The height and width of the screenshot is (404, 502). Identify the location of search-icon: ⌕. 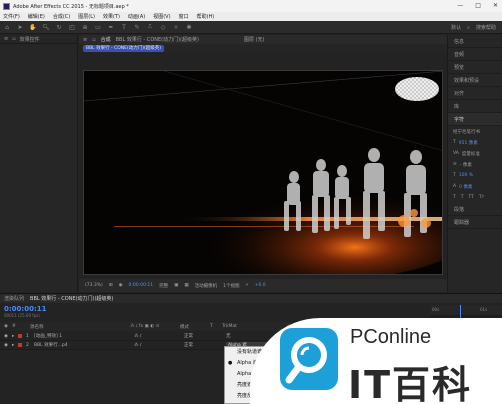
(468, 28).